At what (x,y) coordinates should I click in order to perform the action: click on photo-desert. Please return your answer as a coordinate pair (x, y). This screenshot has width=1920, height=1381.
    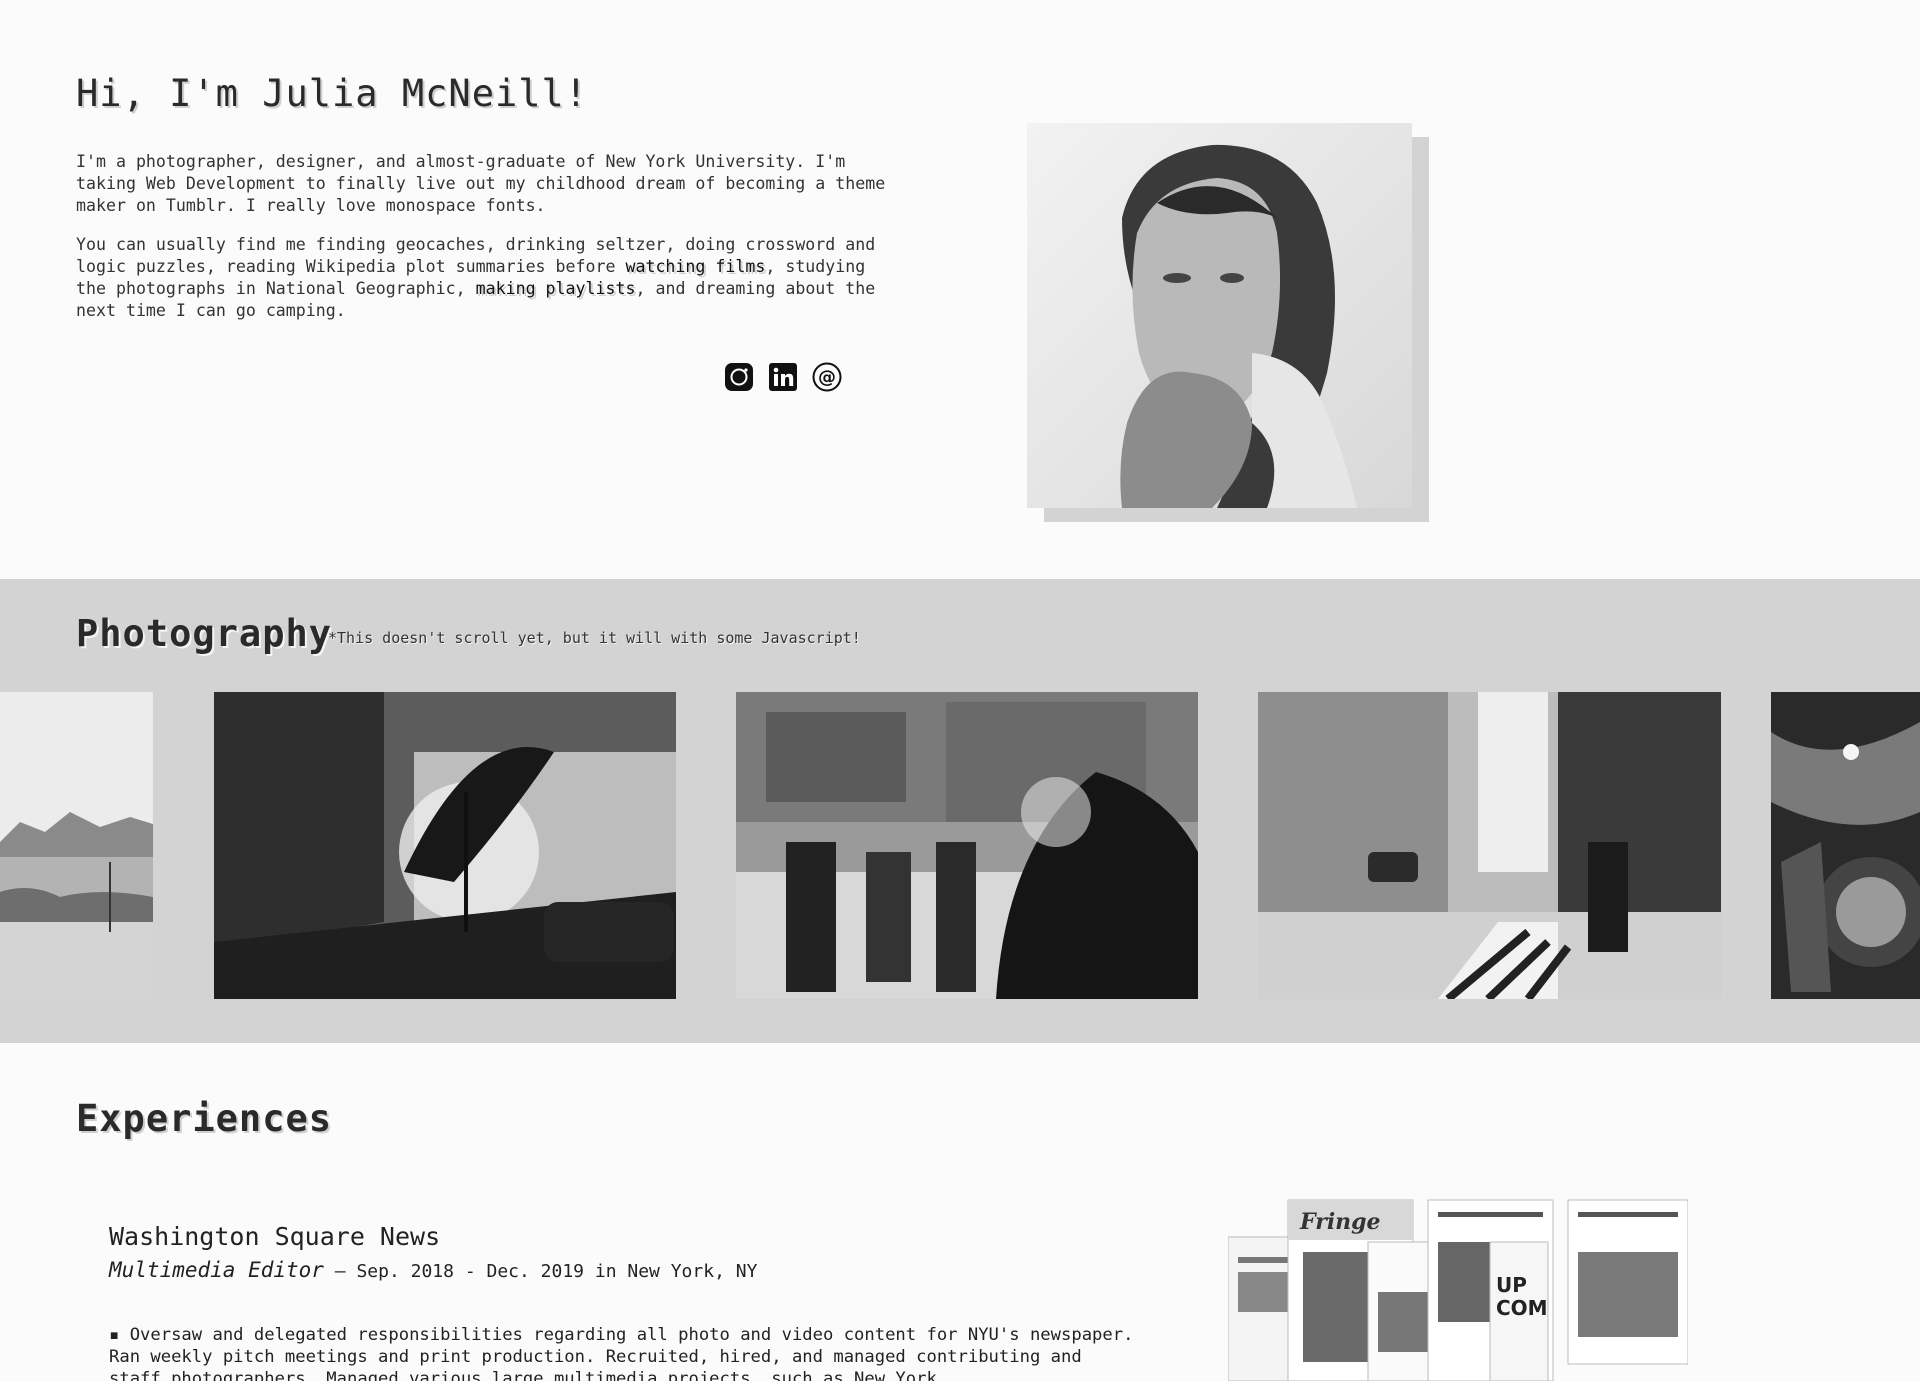
    Looking at the image, I should click on (76, 845).